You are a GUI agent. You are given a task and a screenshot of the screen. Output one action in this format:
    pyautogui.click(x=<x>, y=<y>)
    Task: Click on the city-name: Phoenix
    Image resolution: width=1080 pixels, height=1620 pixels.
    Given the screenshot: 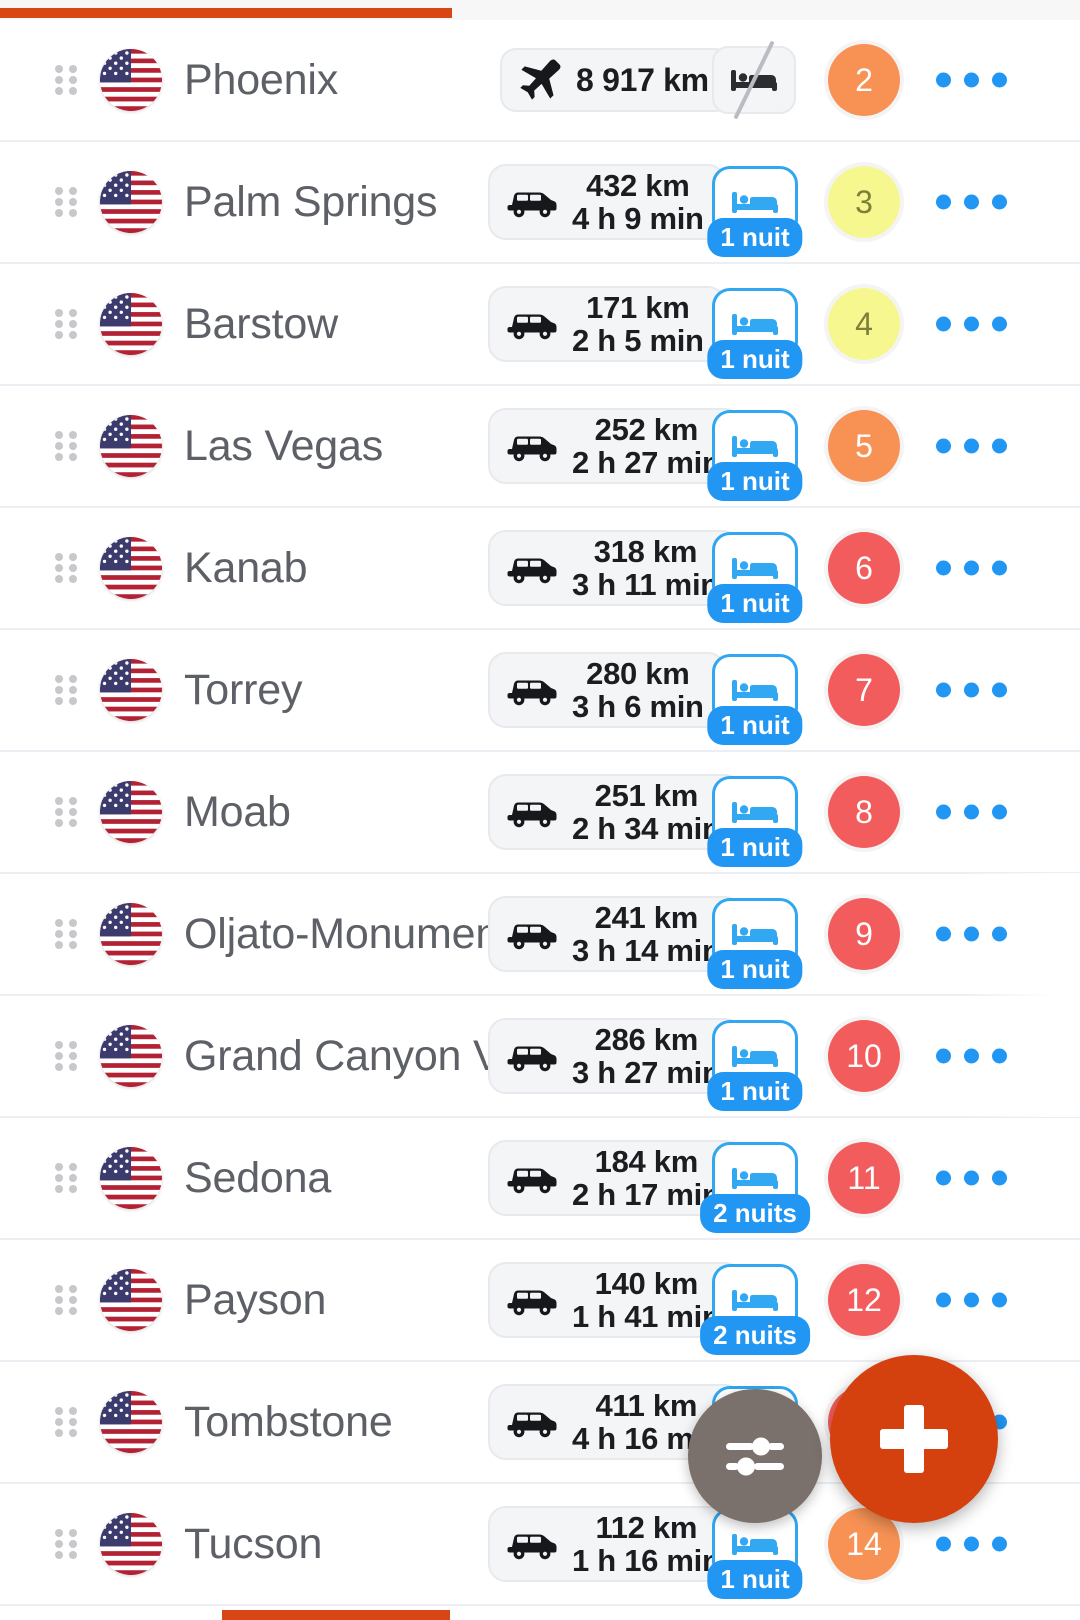 What is the action you would take?
    pyautogui.click(x=261, y=79)
    